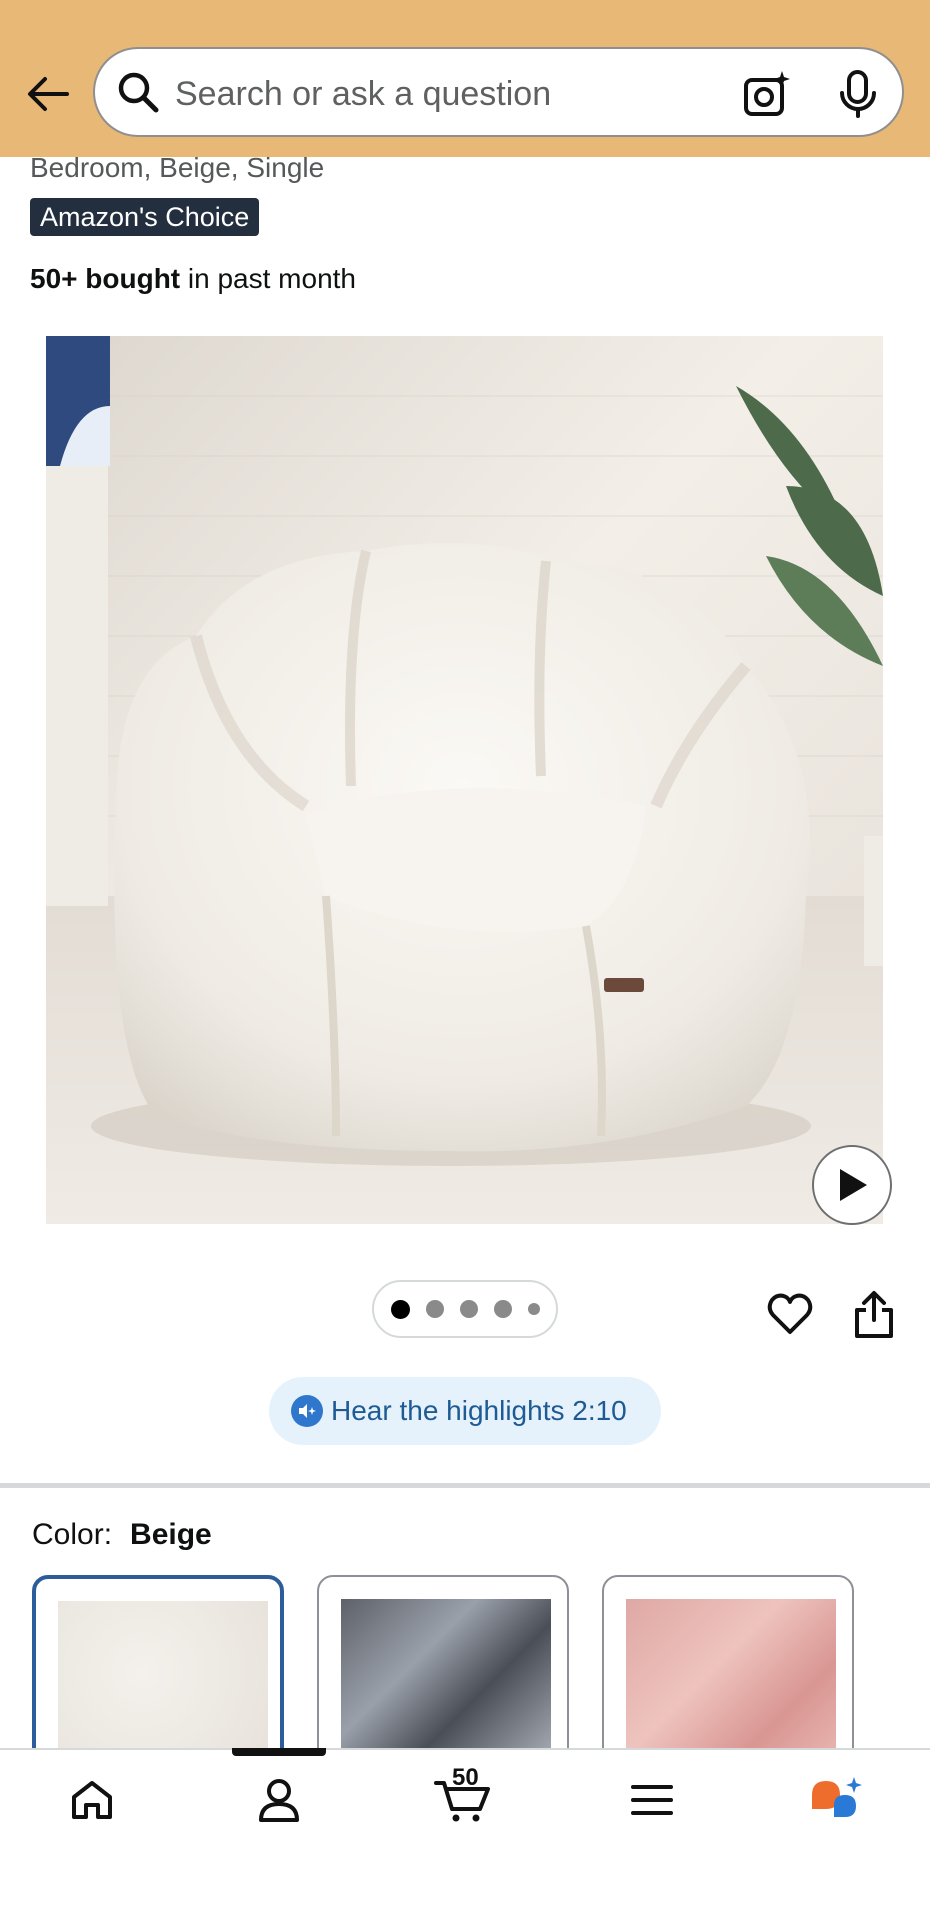 The height and width of the screenshot is (1920, 930). I want to click on play-video-button, so click(852, 1185).